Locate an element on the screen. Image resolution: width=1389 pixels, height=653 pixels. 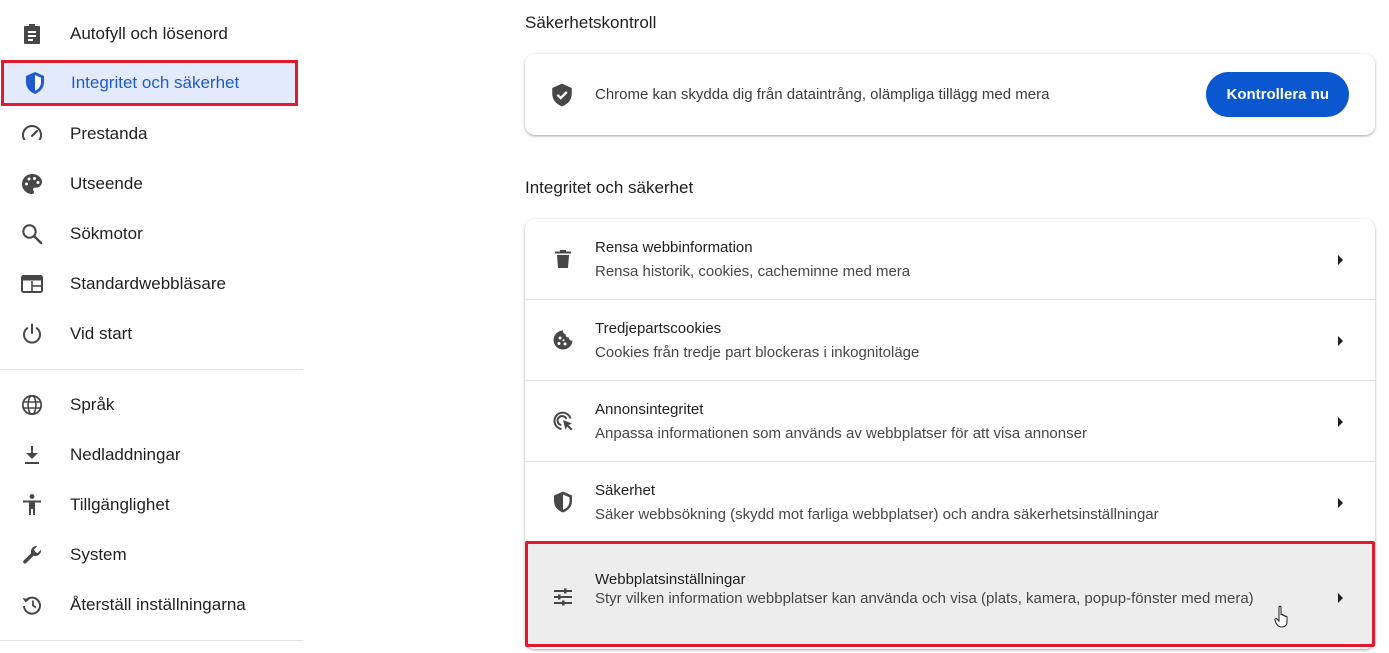
sidebar-item-performance: Prestanda is located at coordinates (151, 134).